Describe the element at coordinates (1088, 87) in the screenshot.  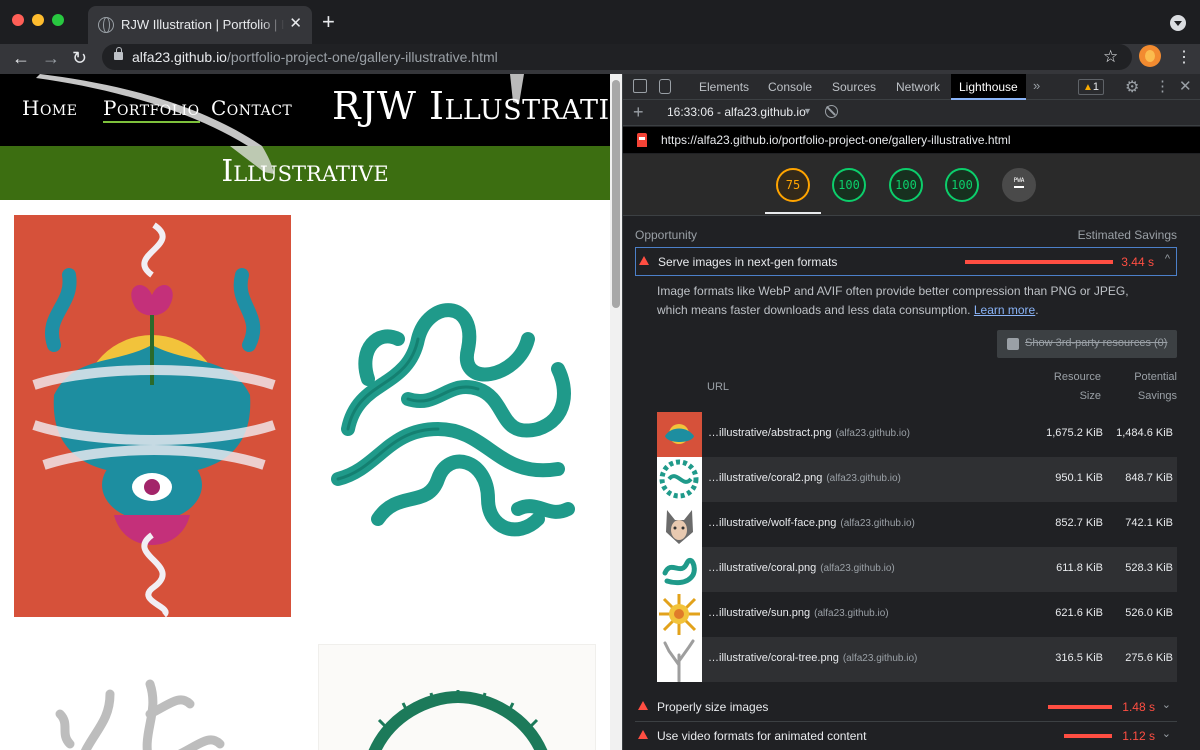
I see `warning-icon: ▲` at that location.